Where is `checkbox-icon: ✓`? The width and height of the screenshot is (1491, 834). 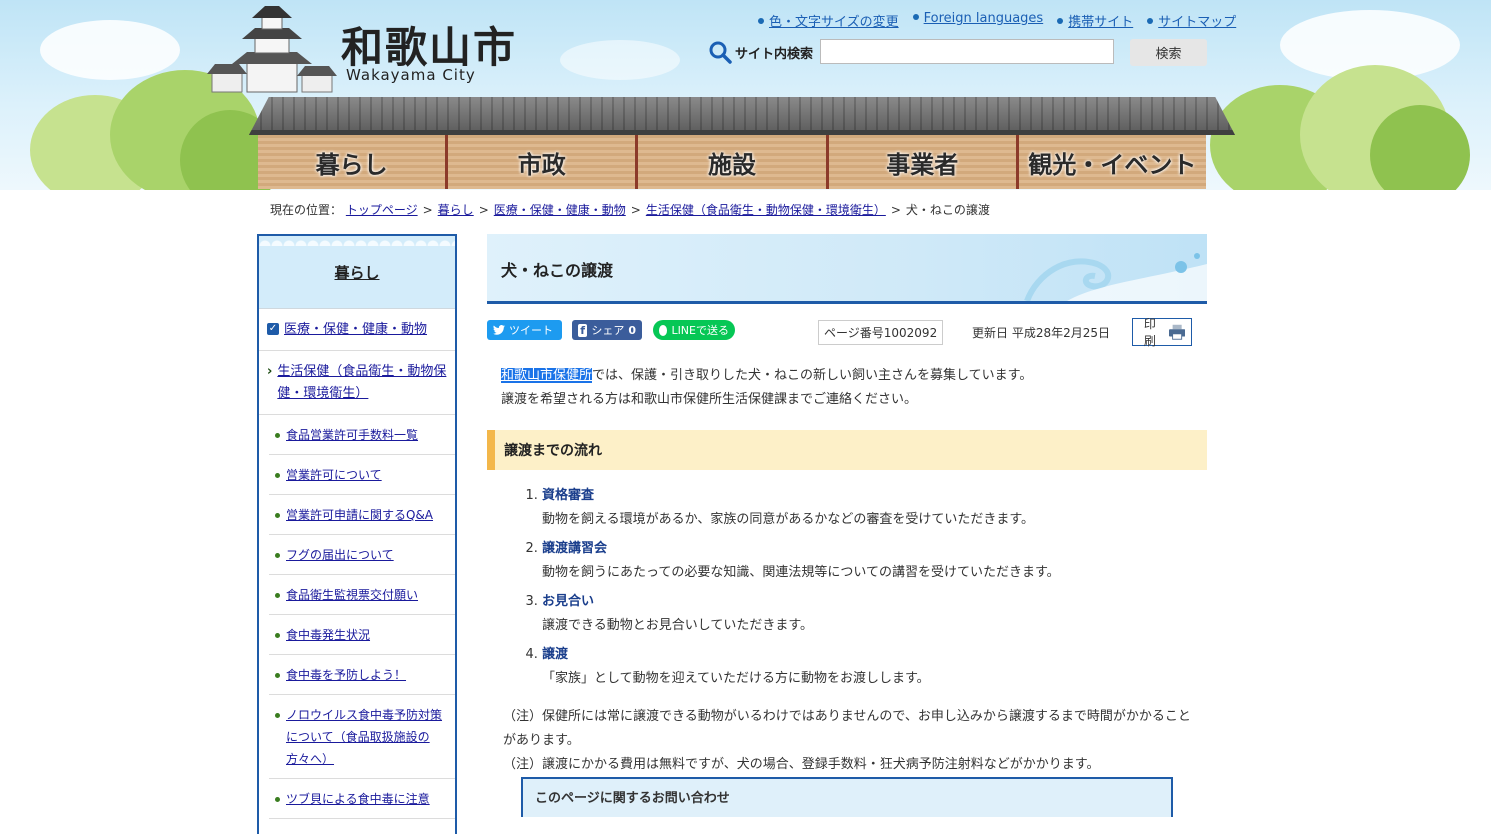
checkbox-icon: ✓ is located at coordinates (273, 329).